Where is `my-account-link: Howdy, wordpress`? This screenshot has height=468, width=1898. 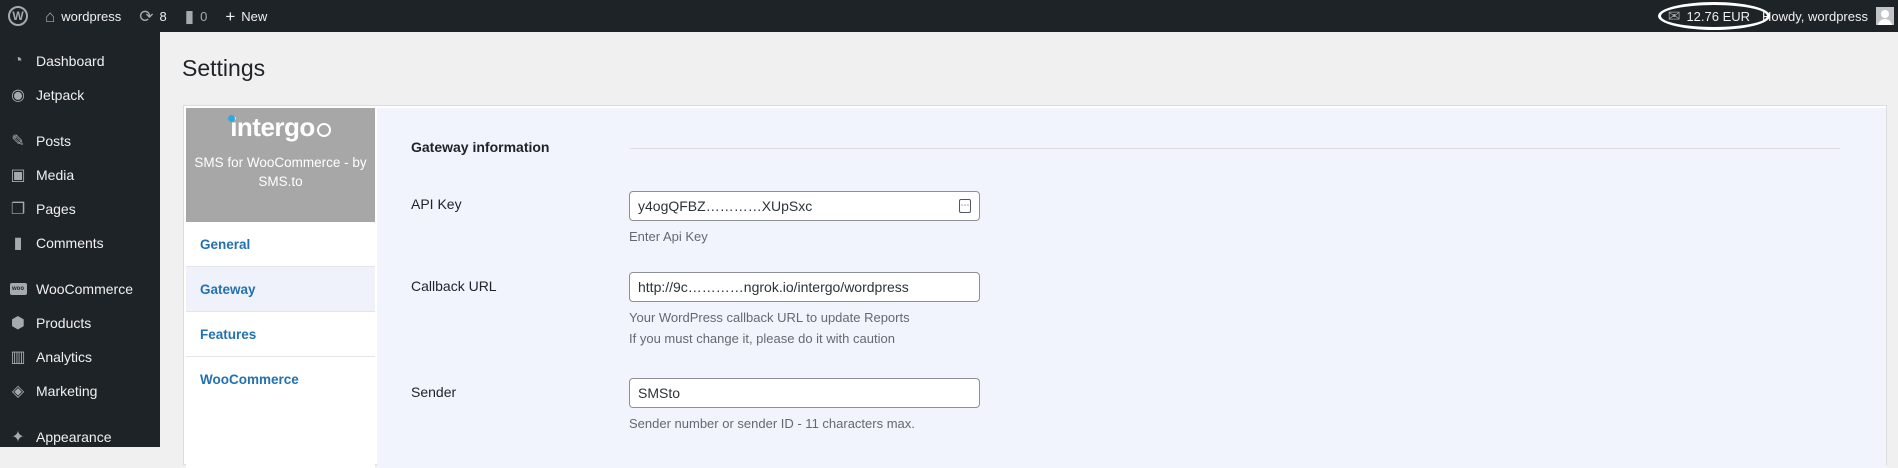 my-account-link: Howdy, wordpress is located at coordinates (1830, 16).